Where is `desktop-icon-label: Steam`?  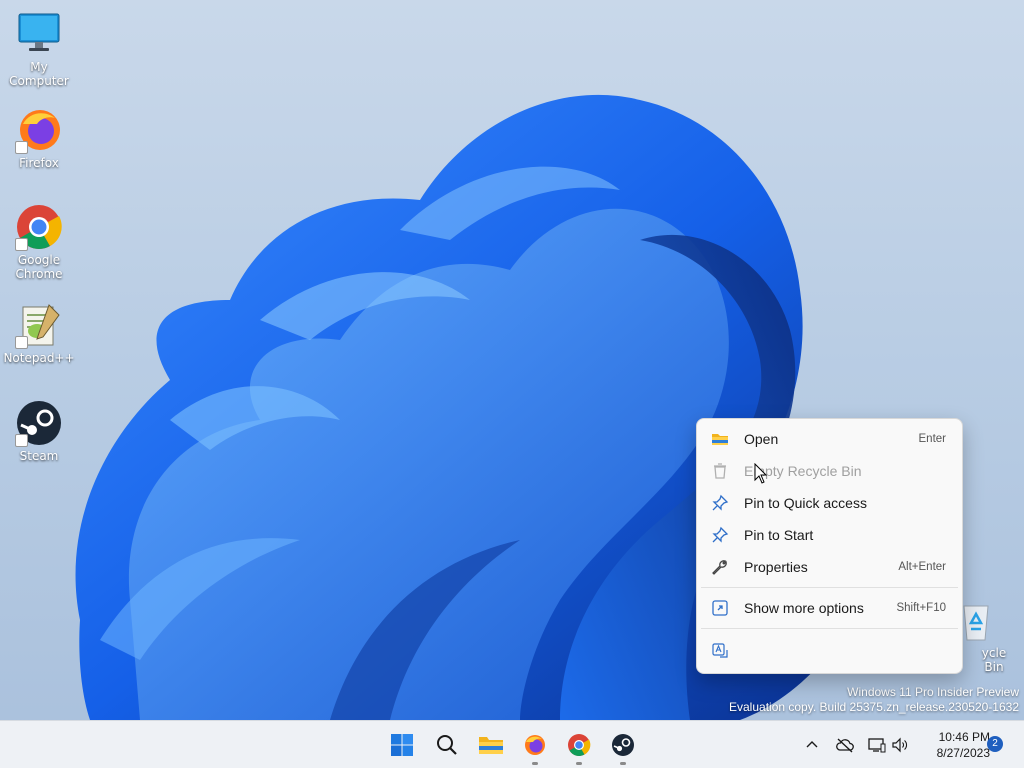
desktop-icon-label: Steam is located at coordinates (39, 456).